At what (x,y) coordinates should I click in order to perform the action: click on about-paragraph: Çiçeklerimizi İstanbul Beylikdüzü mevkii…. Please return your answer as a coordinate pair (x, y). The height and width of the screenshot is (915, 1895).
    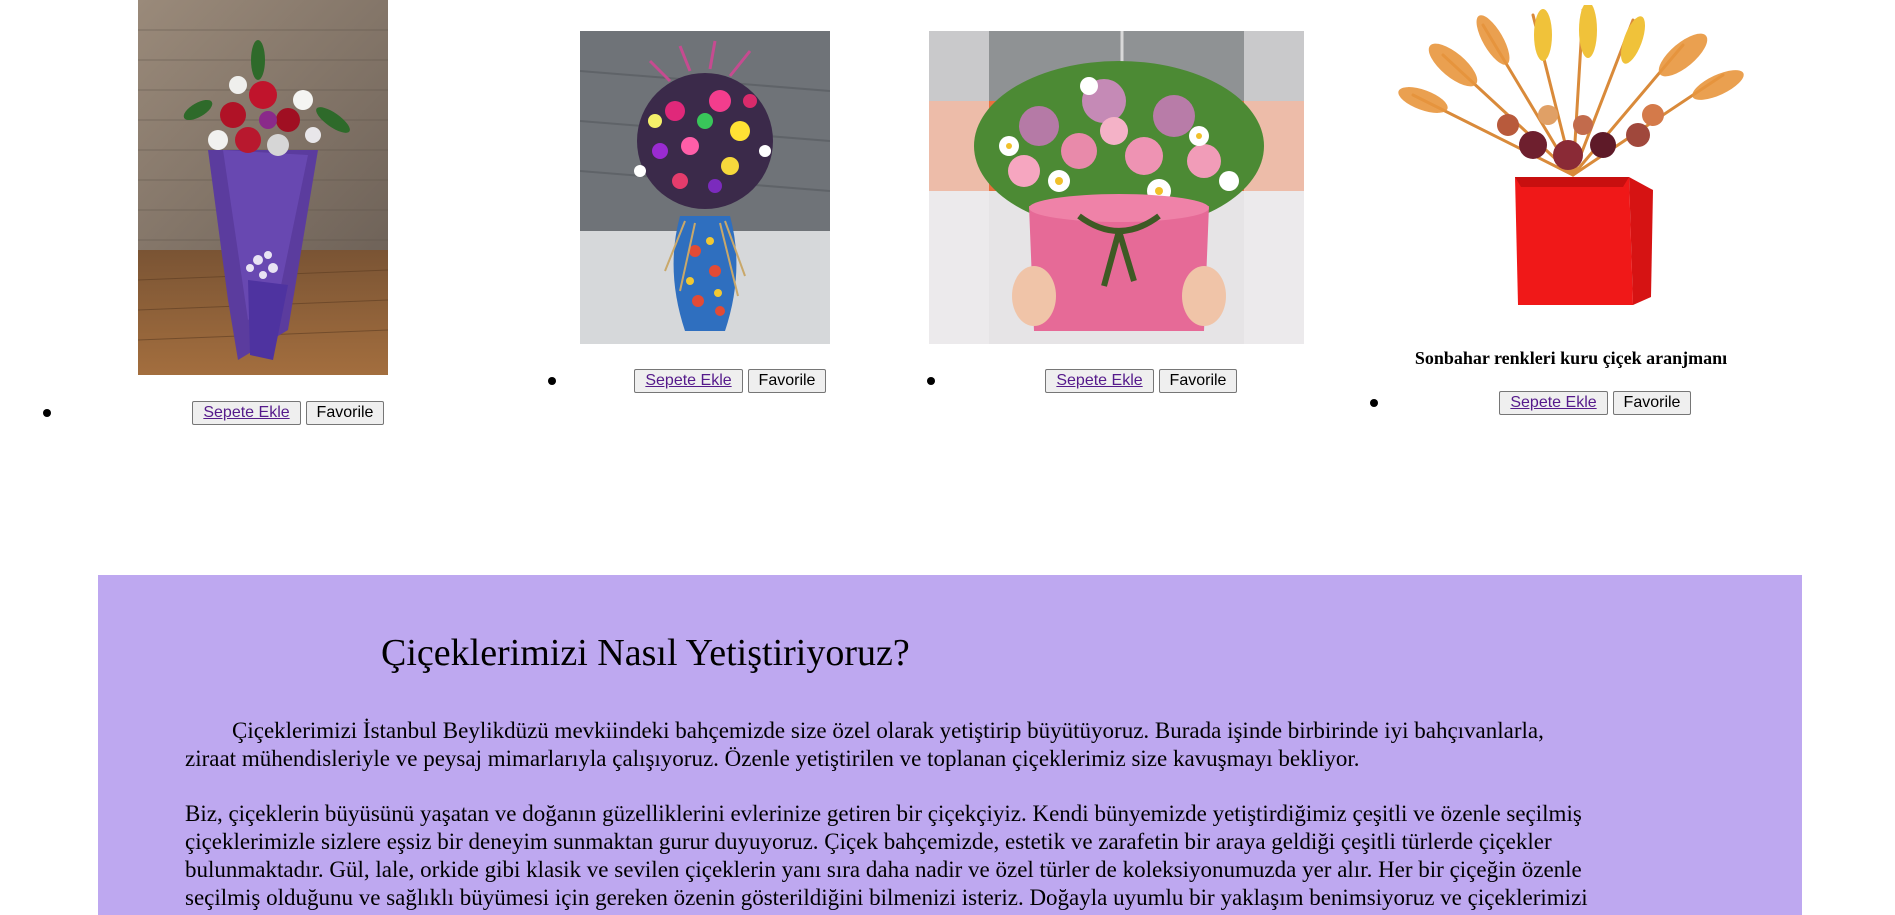
    Looking at the image, I should click on (993, 745).